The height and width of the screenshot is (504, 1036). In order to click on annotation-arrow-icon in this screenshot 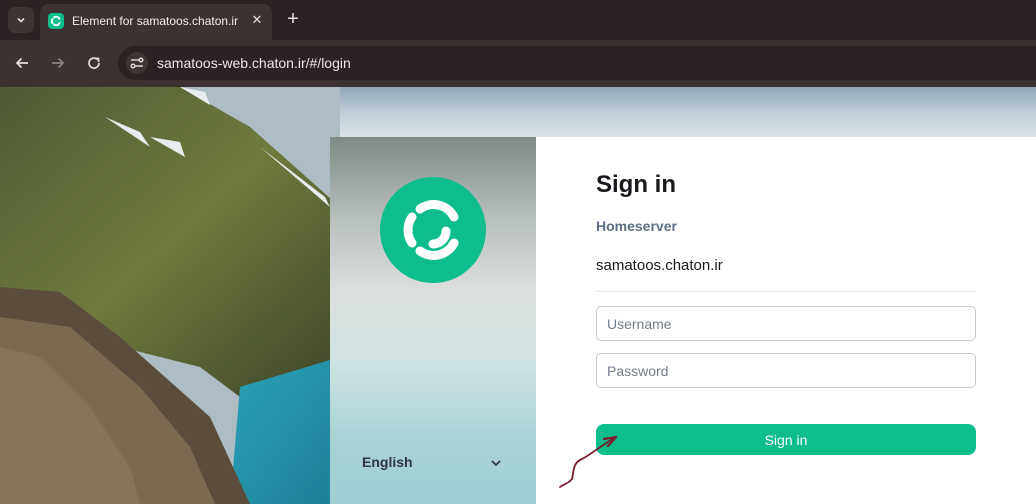, I will do `click(588, 461)`.